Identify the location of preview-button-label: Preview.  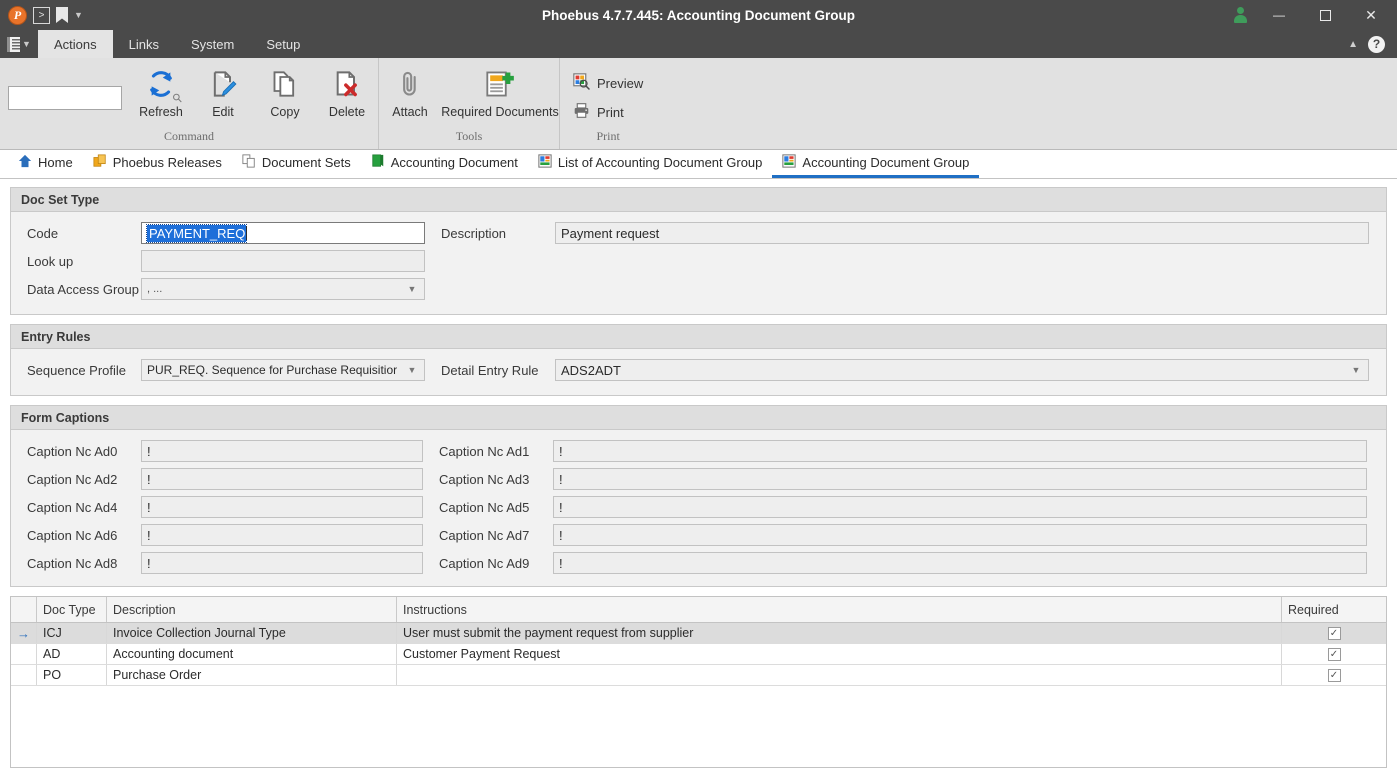
(620, 83).